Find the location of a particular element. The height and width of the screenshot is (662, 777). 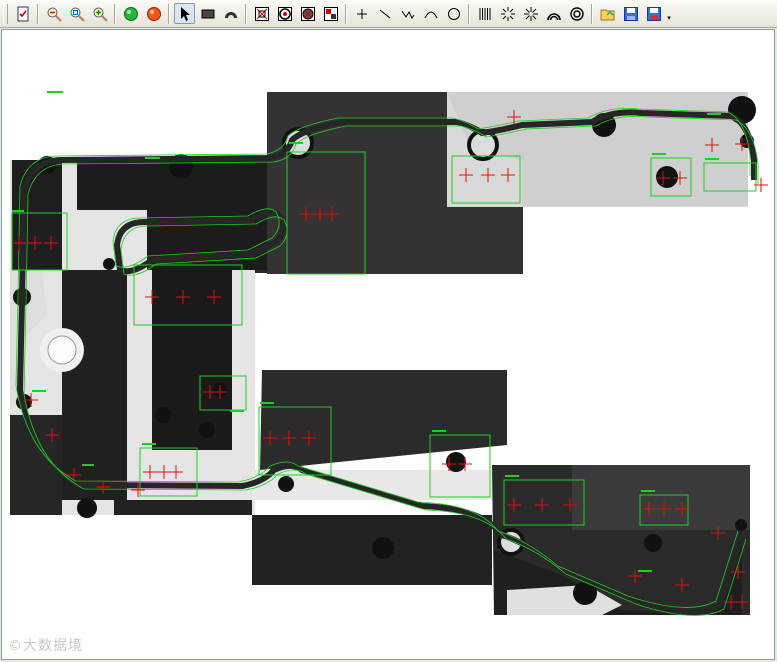

rake-tool-button is located at coordinates (484, 13).